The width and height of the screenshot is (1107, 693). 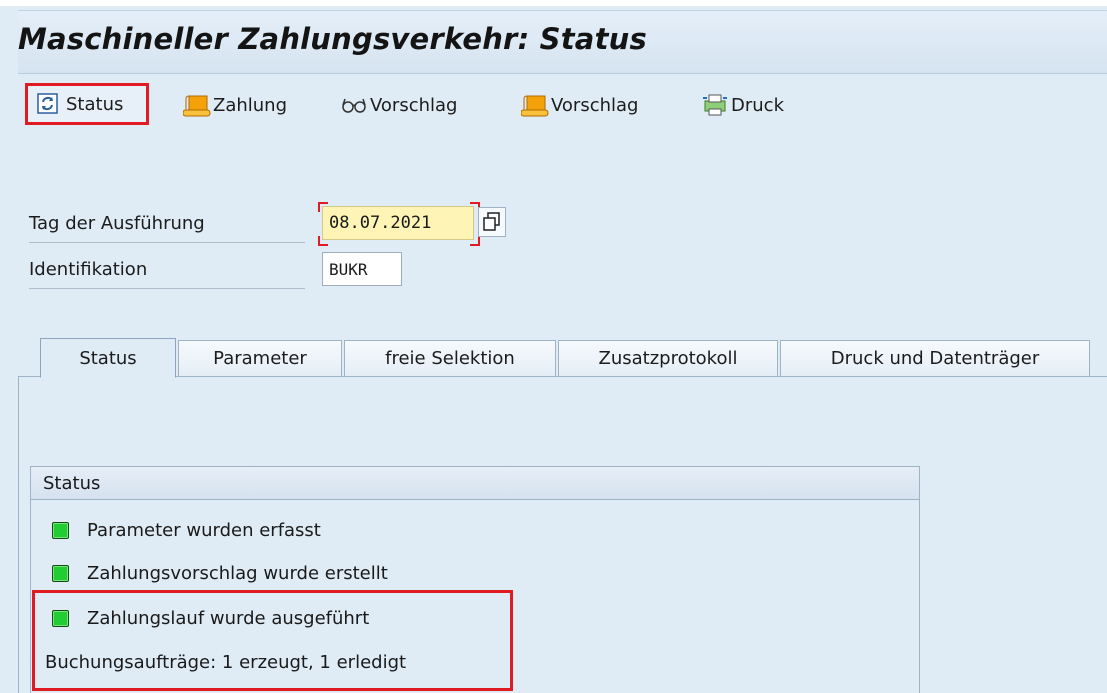 What do you see at coordinates (414, 105) in the screenshot?
I see `vorschlag-anzeigen-label: Vorschlag` at bounding box center [414, 105].